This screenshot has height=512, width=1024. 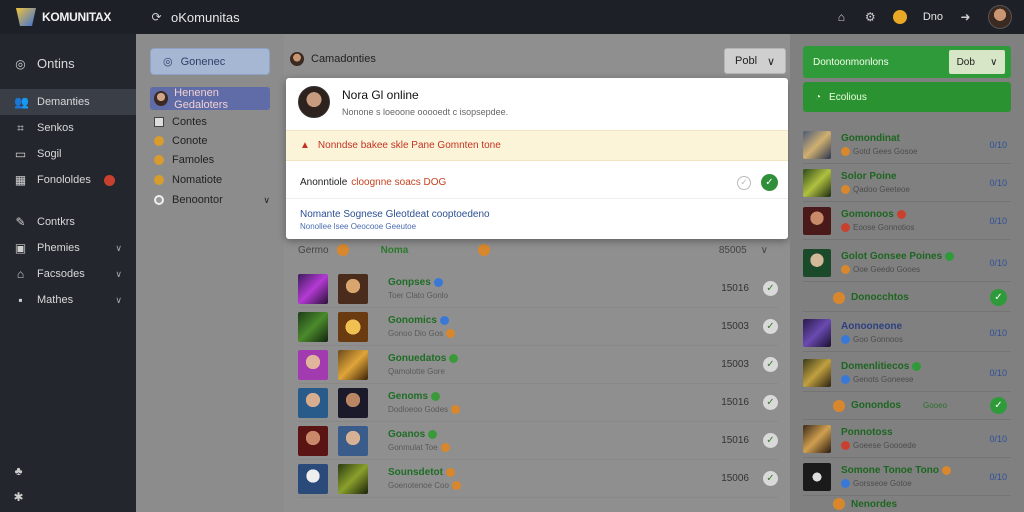 I want to click on row-subtitle: Dodloeoo Godes, so click(x=424, y=409).